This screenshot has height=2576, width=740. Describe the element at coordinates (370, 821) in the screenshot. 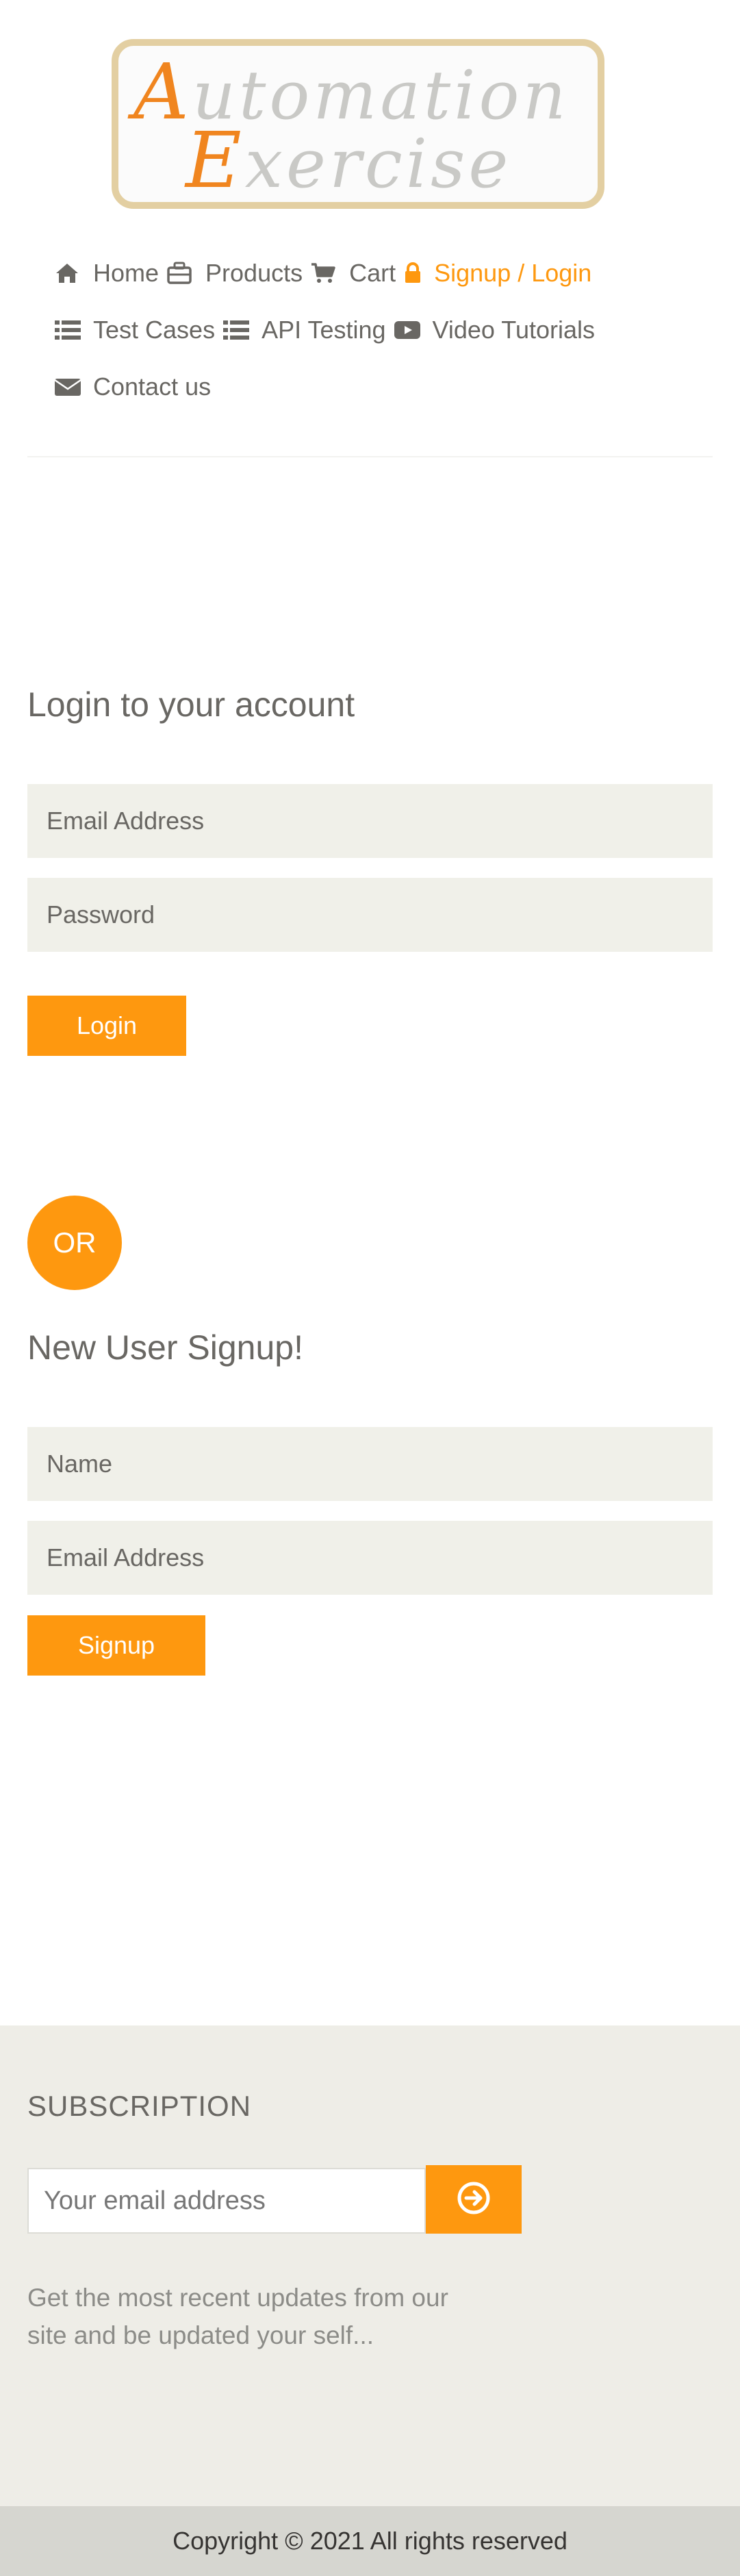

I see `login-email-input: Email Address` at that location.